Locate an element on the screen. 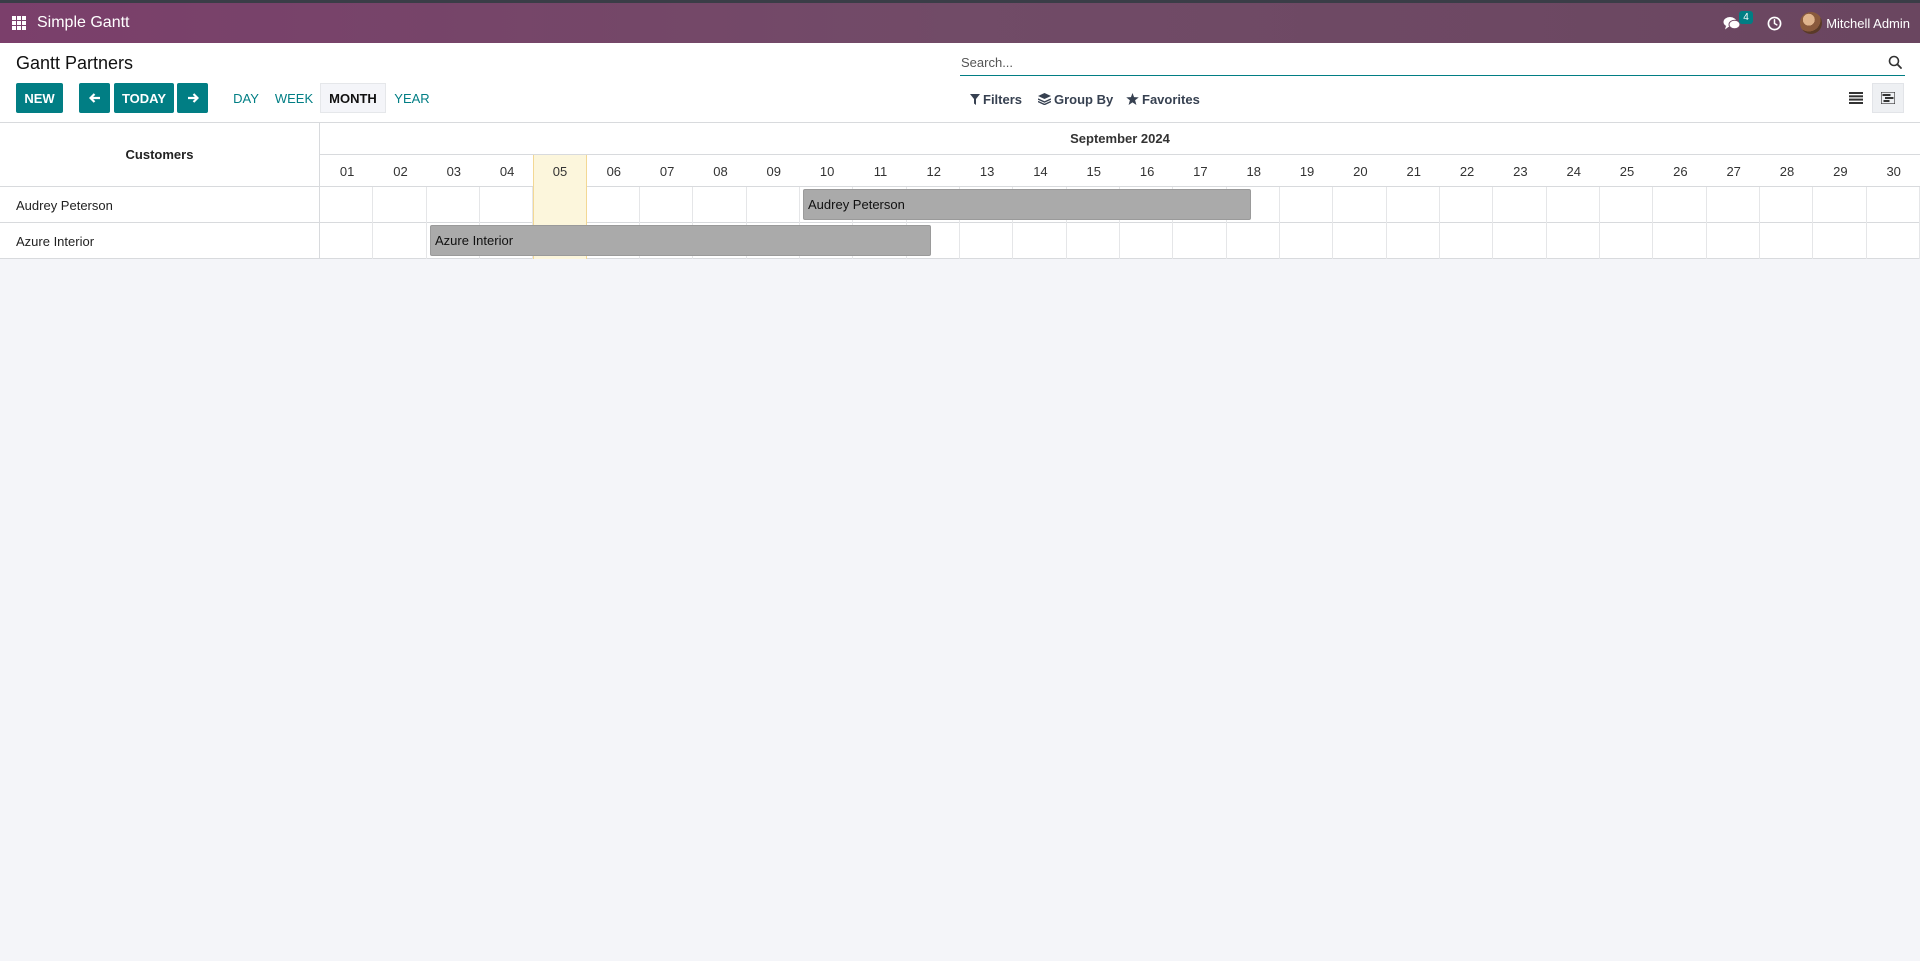 The width and height of the screenshot is (1920, 961). day-header-12: 12 is located at coordinates (933, 171).